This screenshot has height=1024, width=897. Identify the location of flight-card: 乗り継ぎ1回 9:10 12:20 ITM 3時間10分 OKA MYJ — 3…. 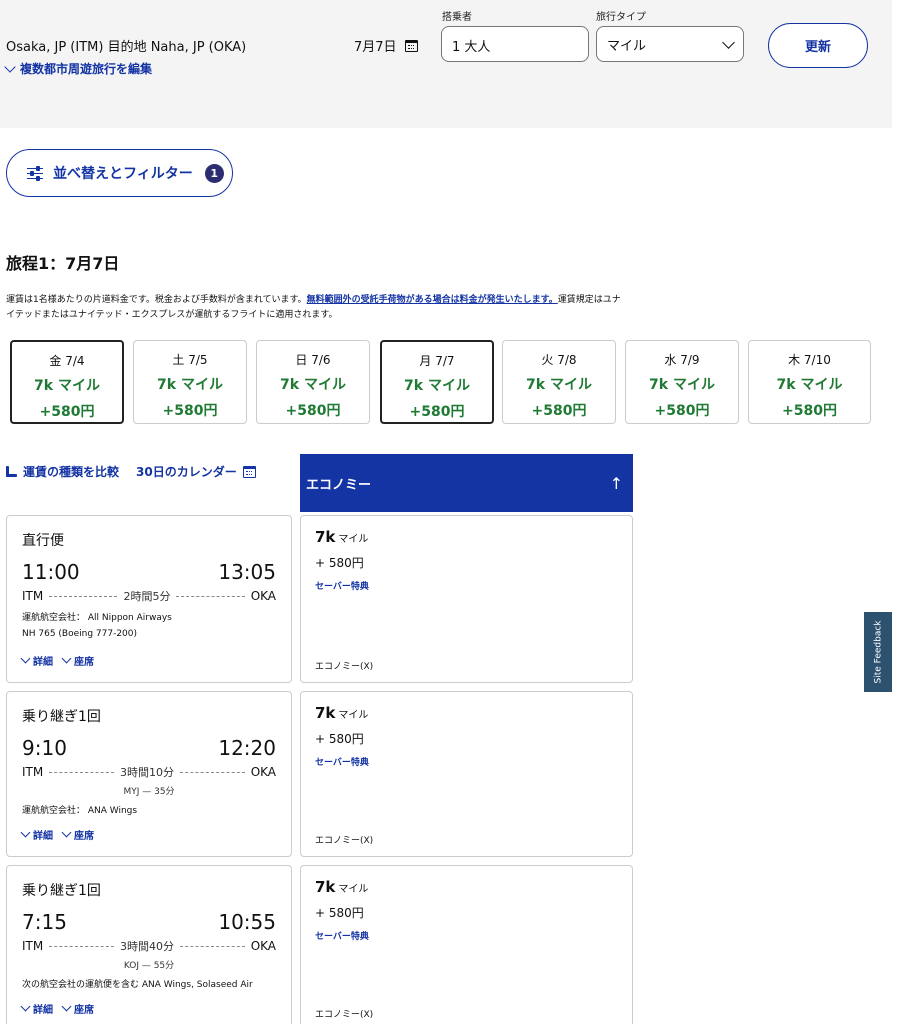
(149, 774).